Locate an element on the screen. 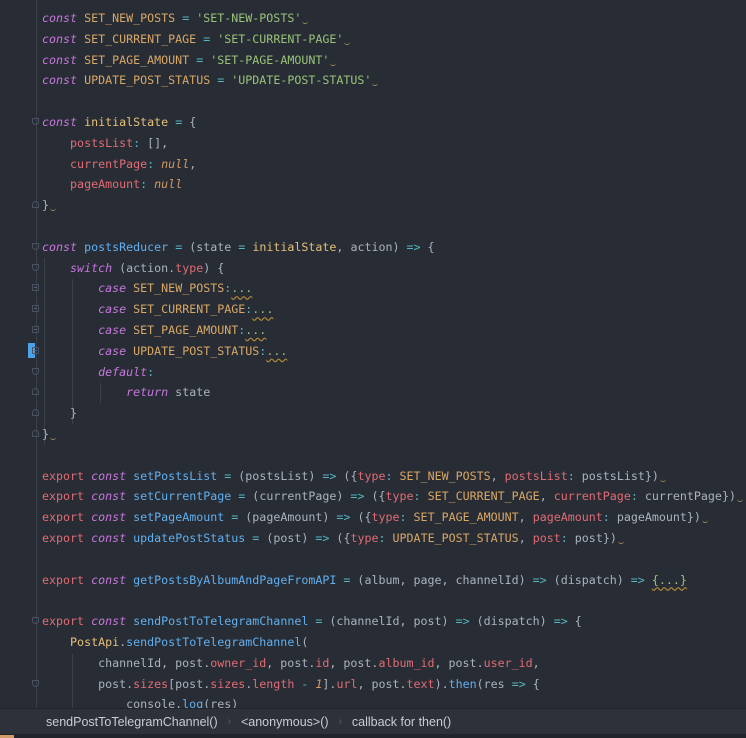 Image resolution: width=746 pixels, height=738 pixels. code-line: default: is located at coordinates (387, 372).